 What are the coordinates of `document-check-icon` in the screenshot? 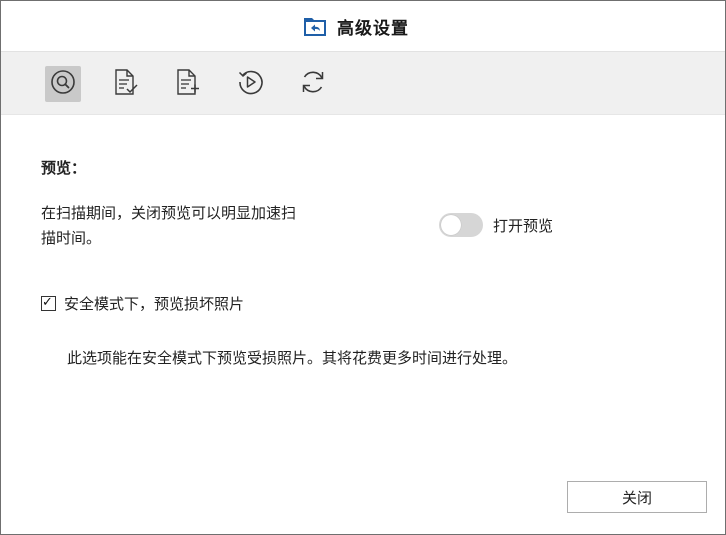 It's located at (125, 84).